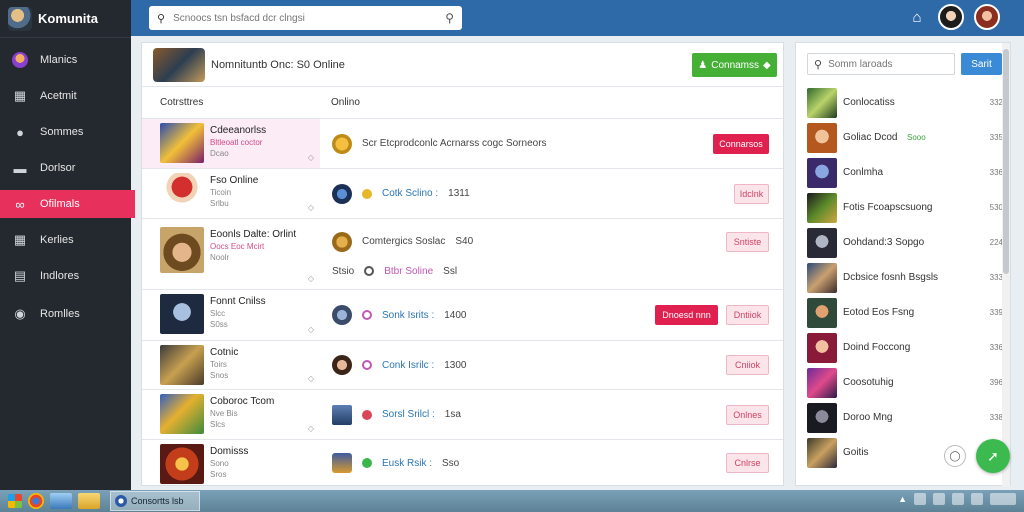 This screenshot has width=1024, height=512. Describe the element at coordinates (20, 275) in the screenshot. I see `list-icon: ▤` at that location.